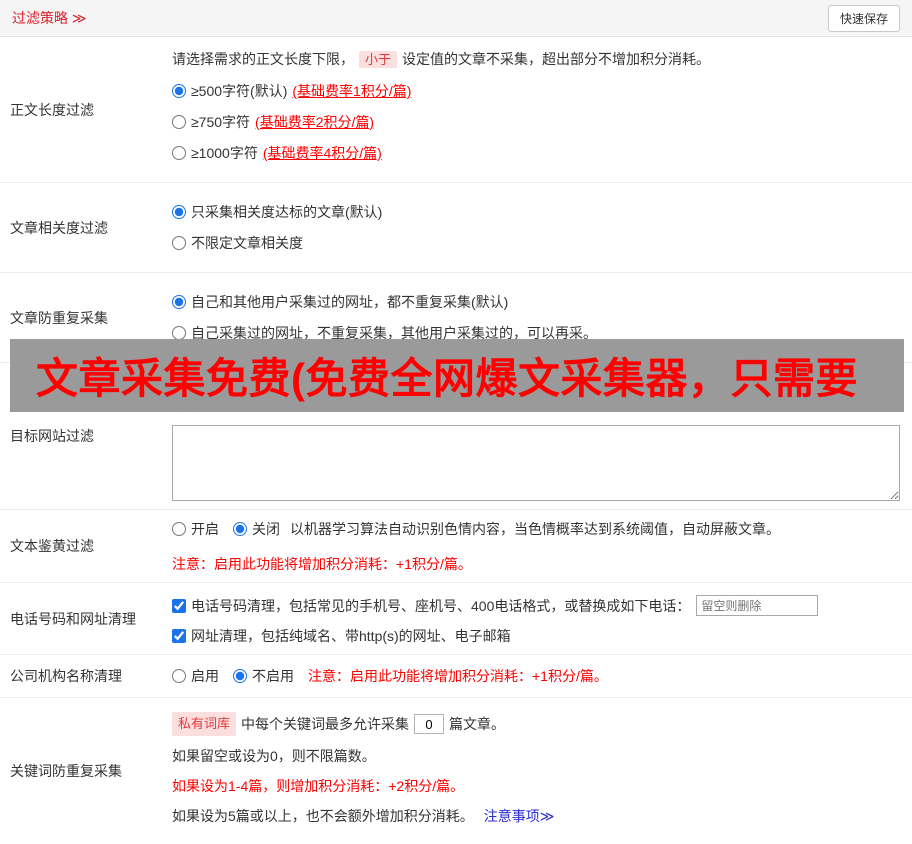 This screenshot has height=844, width=912. What do you see at coordinates (179, 636) in the screenshot?
I see `url-clean-checkbox` at bounding box center [179, 636].